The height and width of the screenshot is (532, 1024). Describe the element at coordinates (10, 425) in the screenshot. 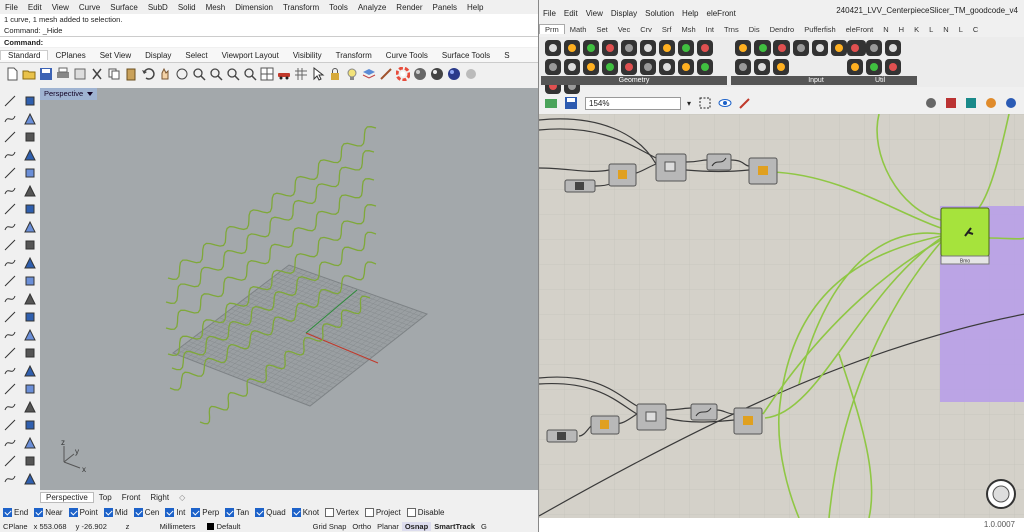

I see `lock-icon` at that location.